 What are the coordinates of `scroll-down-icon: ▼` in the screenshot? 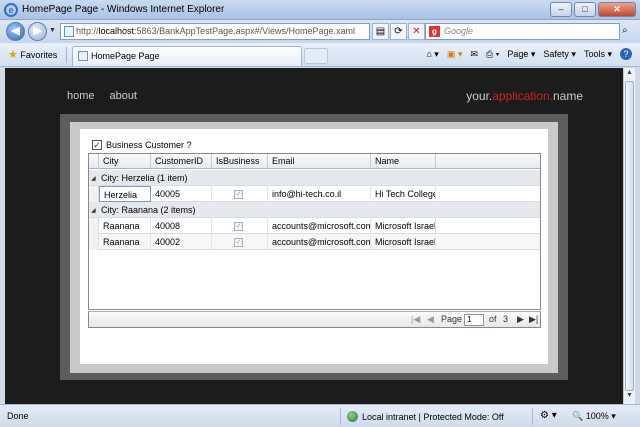 It's located at (629, 397).